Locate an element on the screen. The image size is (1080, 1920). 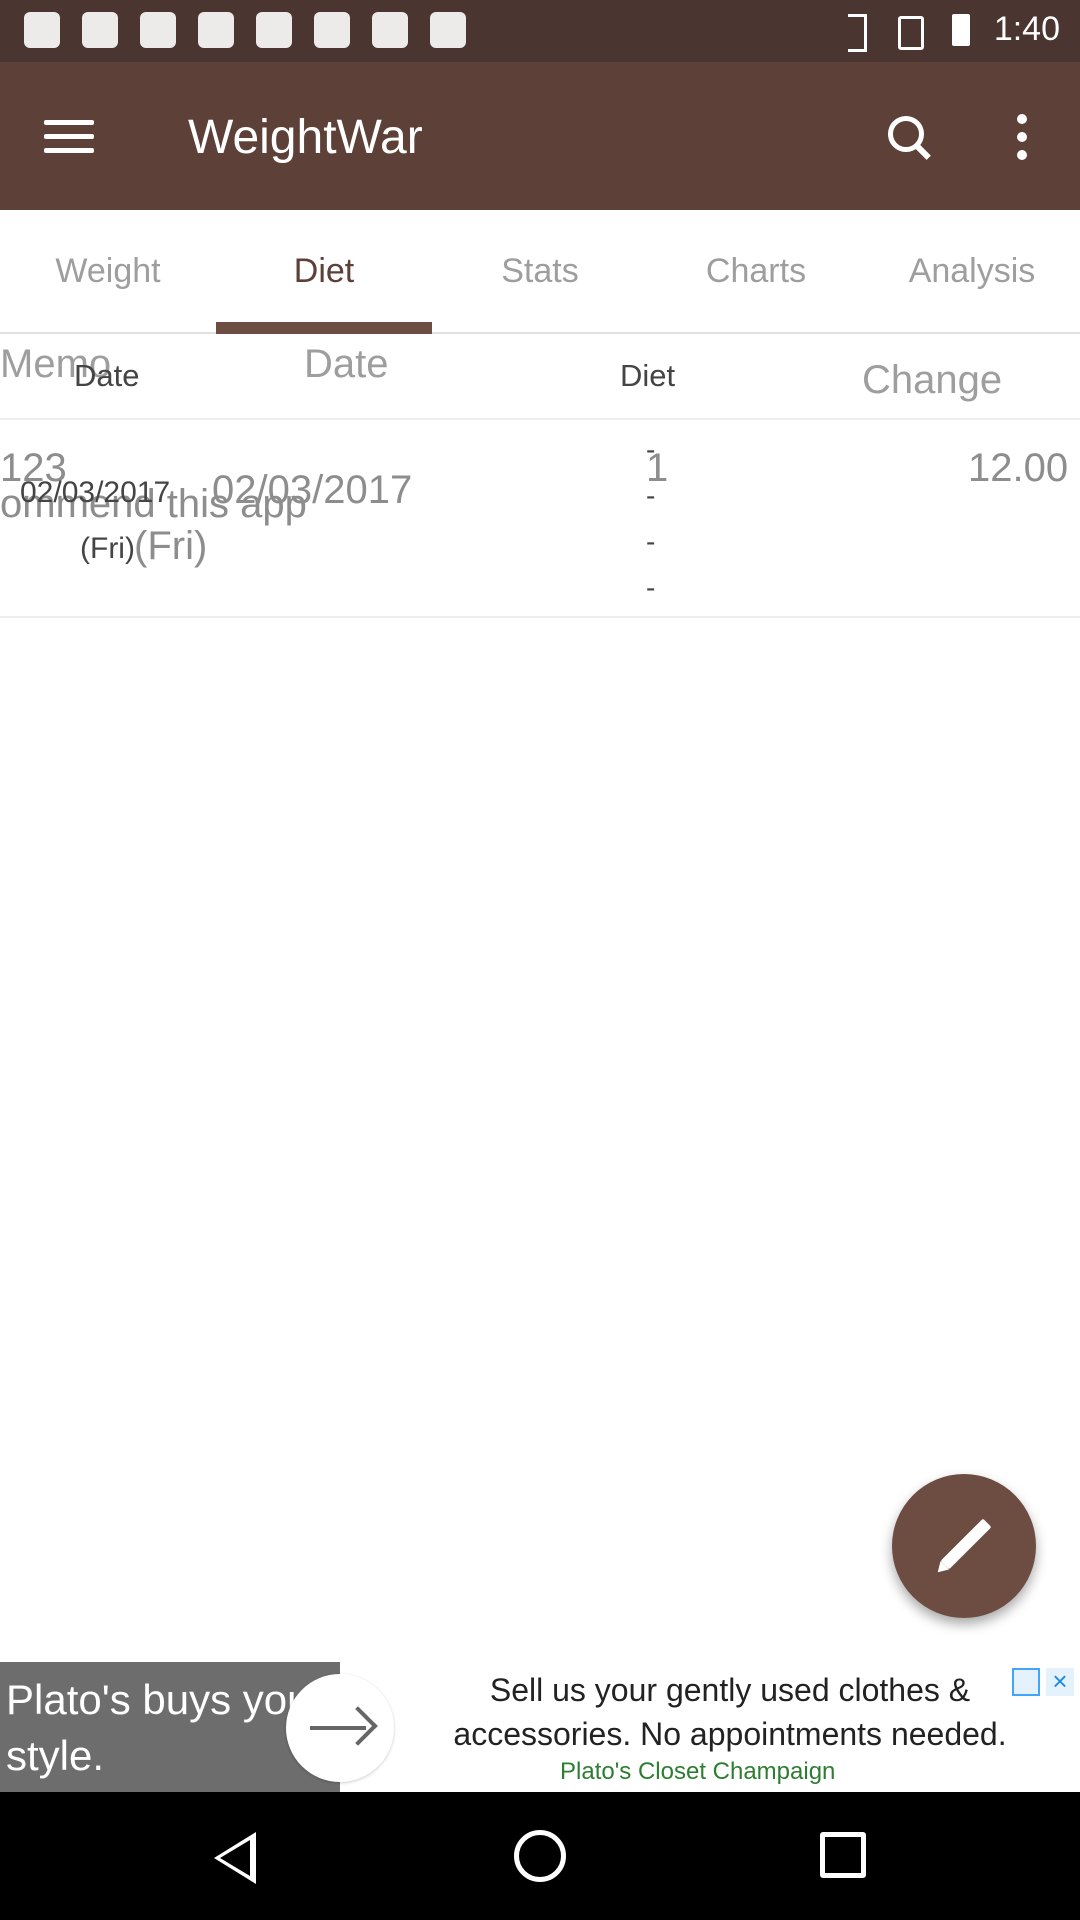
status-right: 1:40 is located at coordinates (952, 30).